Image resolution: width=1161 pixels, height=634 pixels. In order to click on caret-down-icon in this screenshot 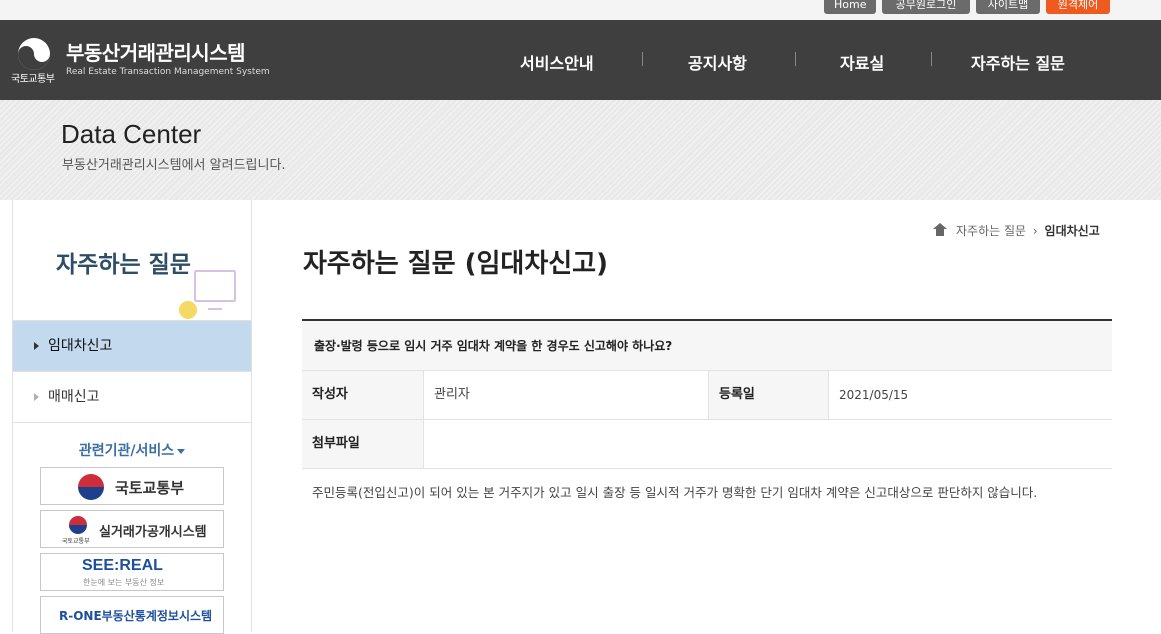, I will do `click(181, 451)`.